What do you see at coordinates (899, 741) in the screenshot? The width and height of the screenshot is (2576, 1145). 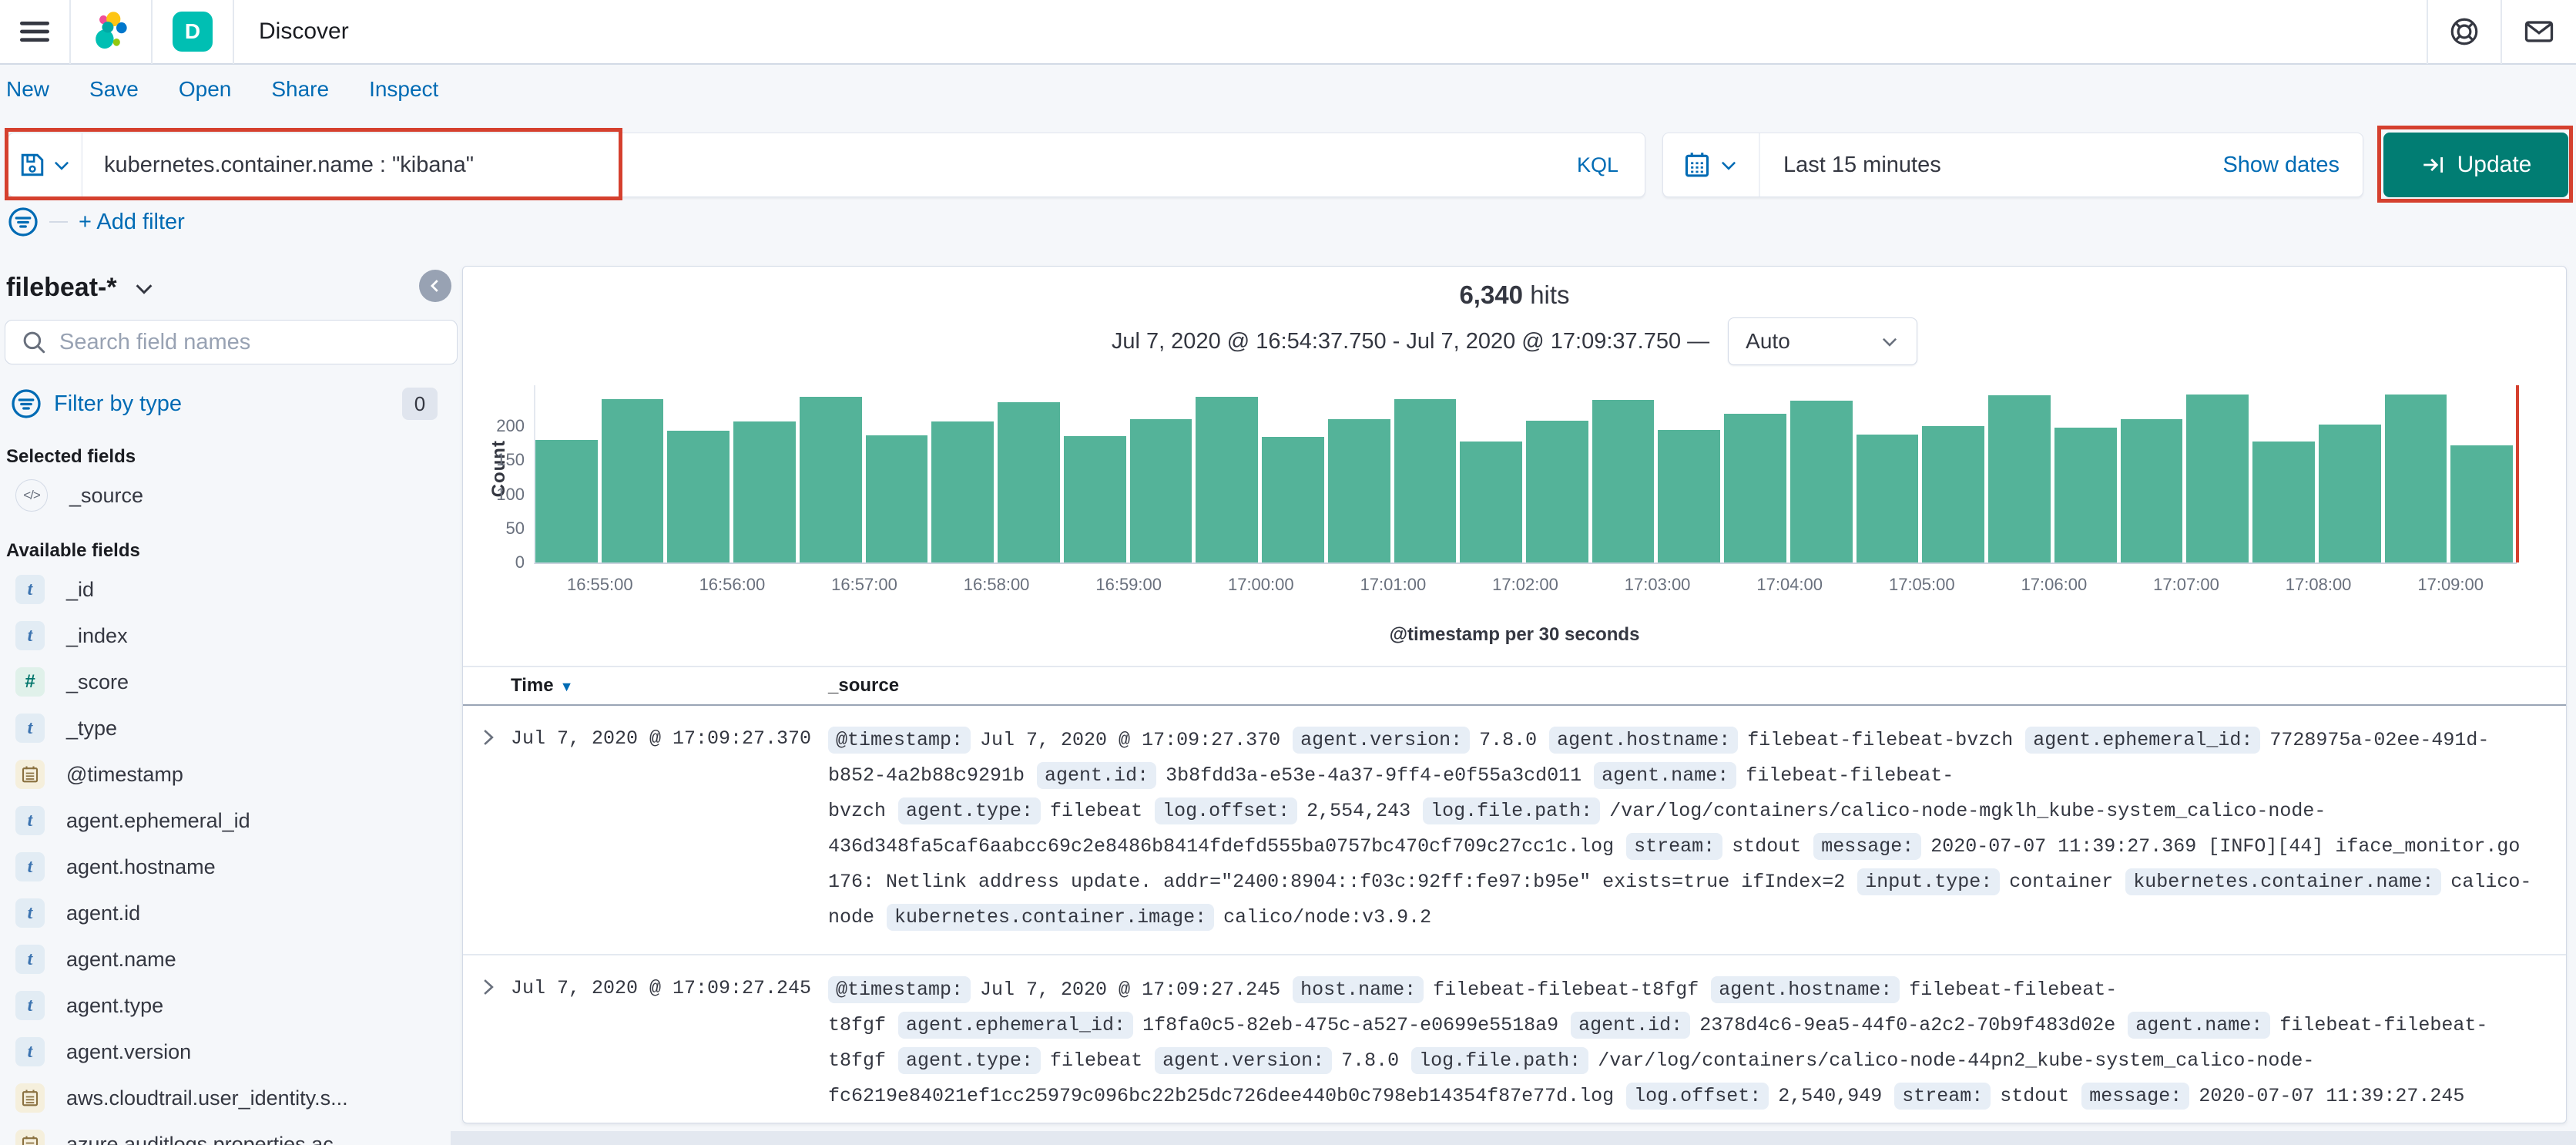 I see `field-key-badge: @timestamp:` at bounding box center [899, 741].